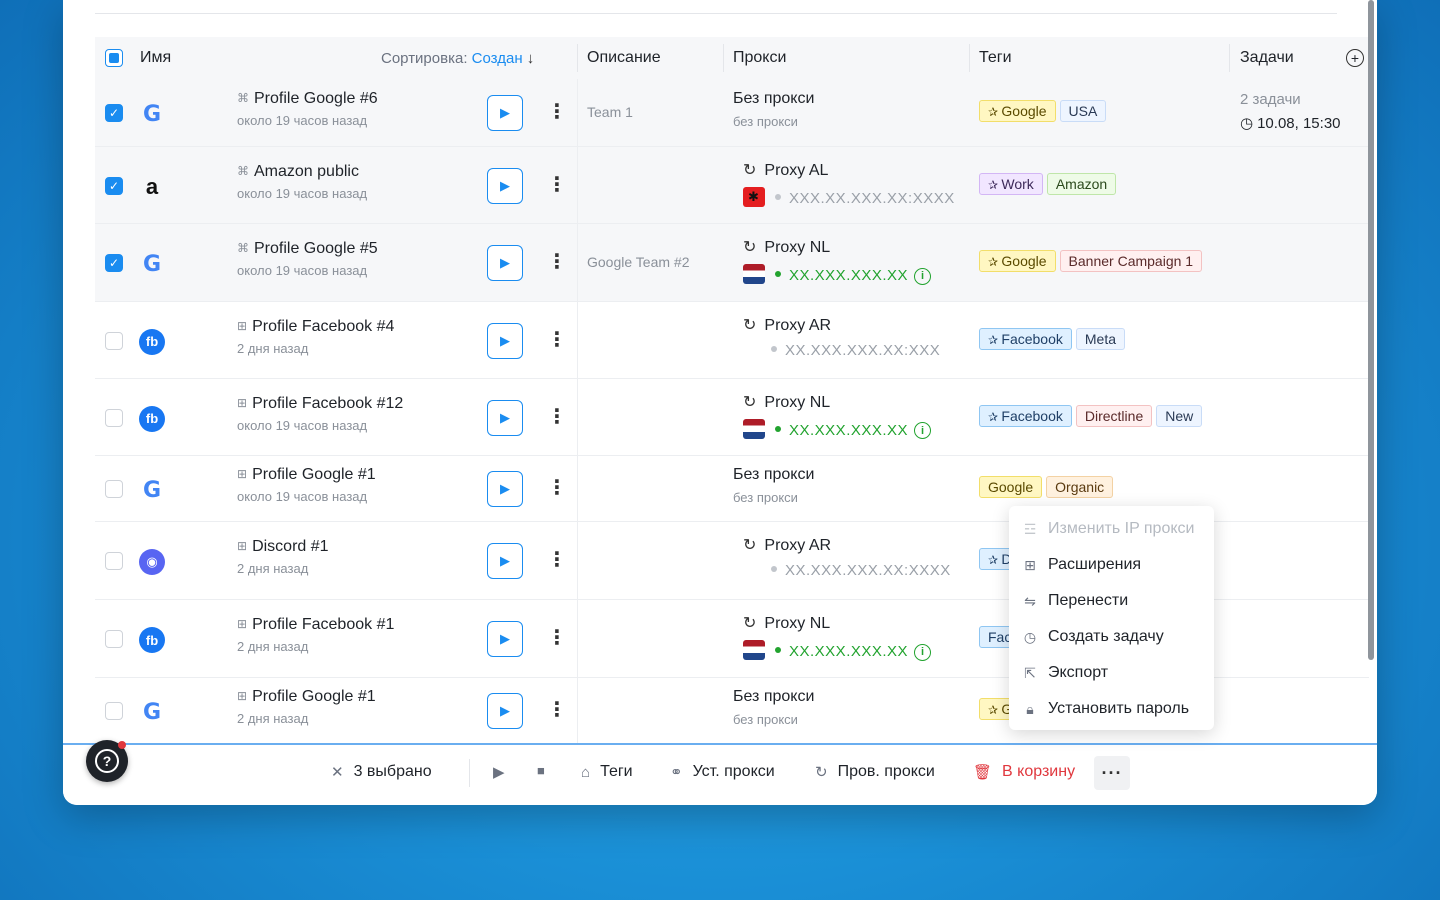  What do you see at coordinates (323, 624) in the screenshot?
I see `profile-name: Profile Facebook #1` at bounding box center [323, 624].